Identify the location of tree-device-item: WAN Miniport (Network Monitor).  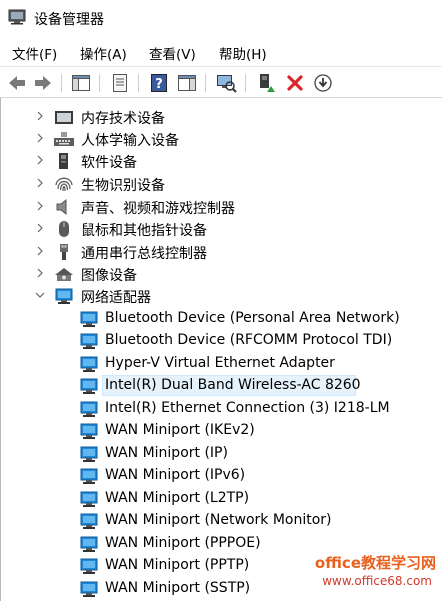
(221, 521).